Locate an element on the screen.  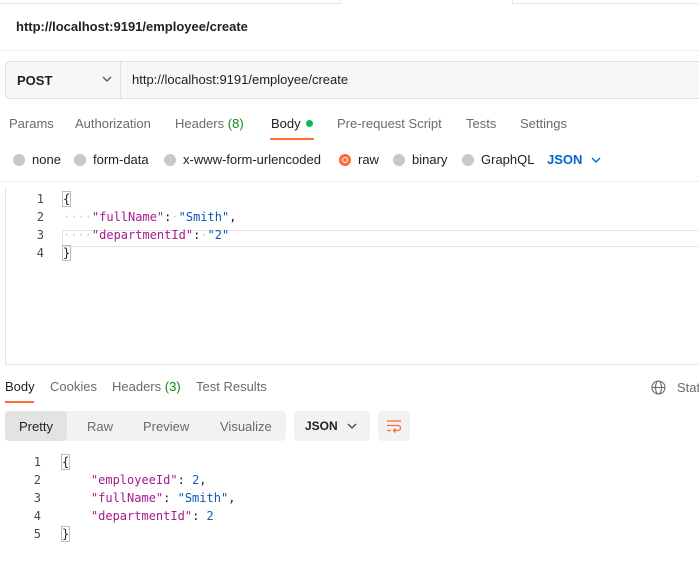
option-label: raw is located at coordinates (368, 159).